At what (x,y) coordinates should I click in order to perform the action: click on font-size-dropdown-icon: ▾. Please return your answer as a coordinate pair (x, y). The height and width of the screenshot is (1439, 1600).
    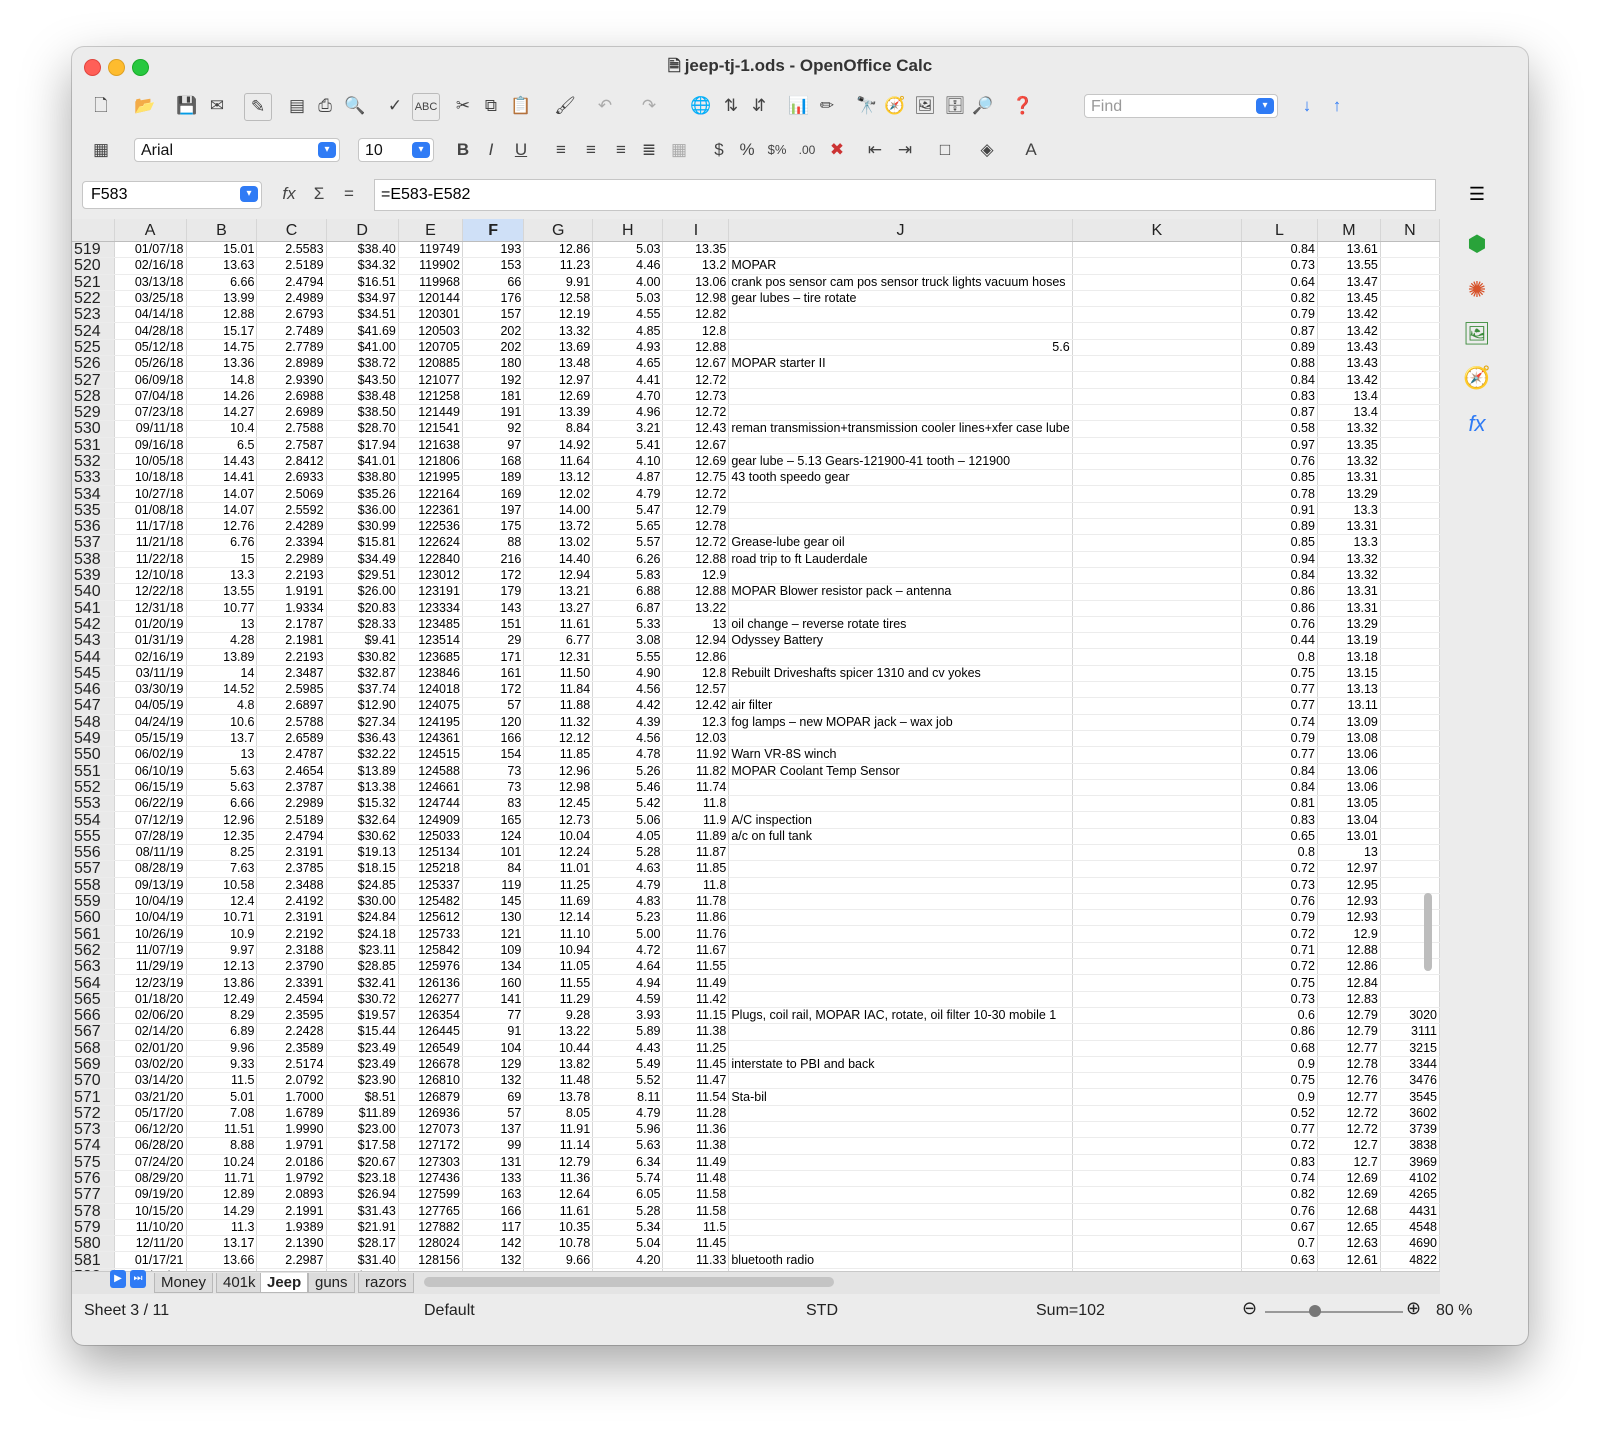
    Looking at the image, I should click on (421, 150).